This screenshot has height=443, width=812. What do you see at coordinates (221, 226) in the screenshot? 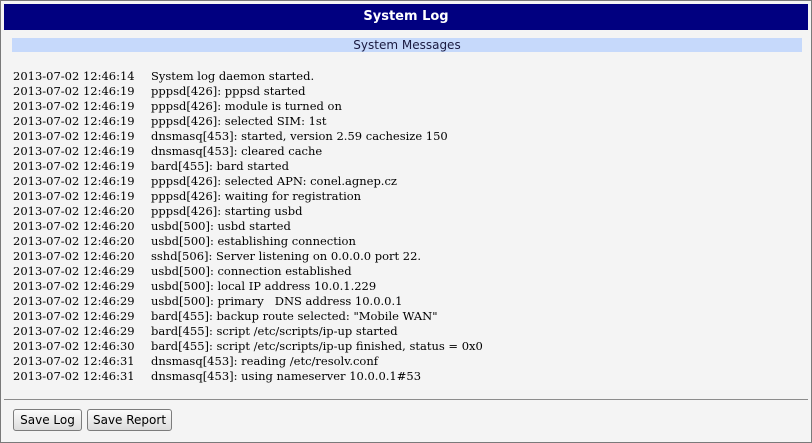
I see `log-message: usbd[500]: usbd started` at bounding box center [221, 226].